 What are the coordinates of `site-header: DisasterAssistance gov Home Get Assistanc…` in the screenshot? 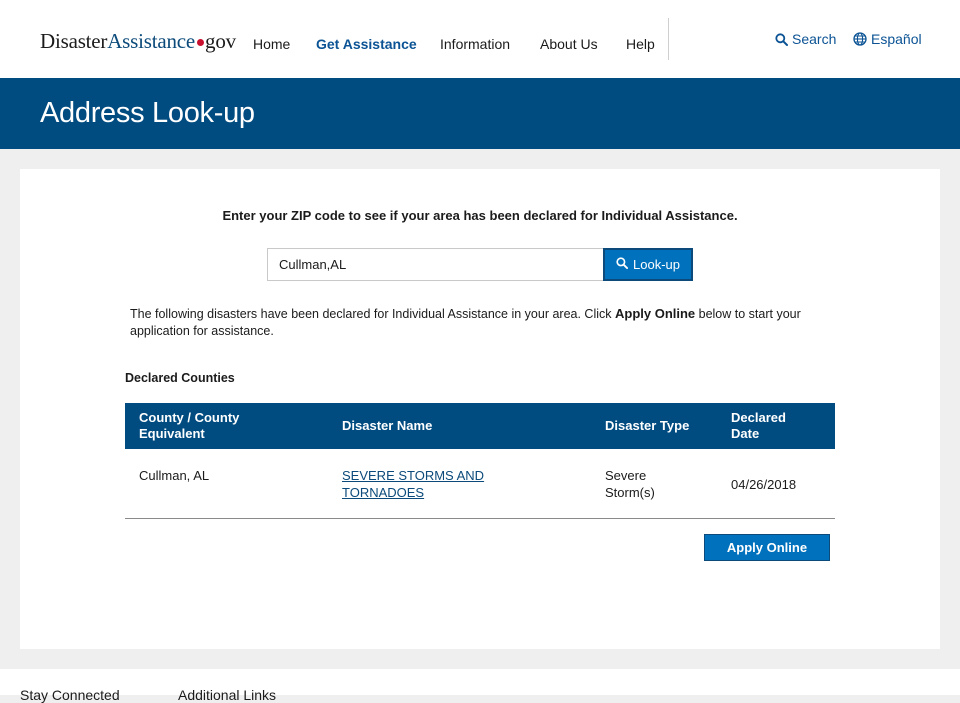 It's located at (480, 39).